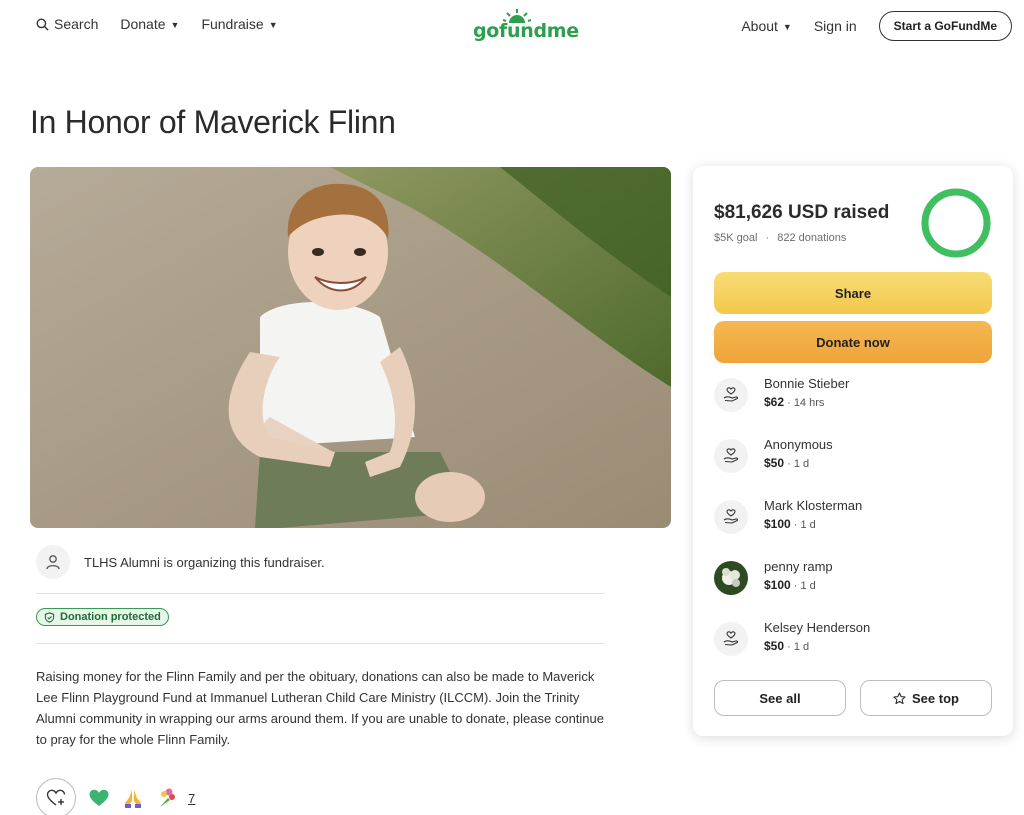  What do you see at coordinates (232, 24) in the screenshot?
I see `fundraise-menu-label: Fundraise` at bounding box center [232, 24].